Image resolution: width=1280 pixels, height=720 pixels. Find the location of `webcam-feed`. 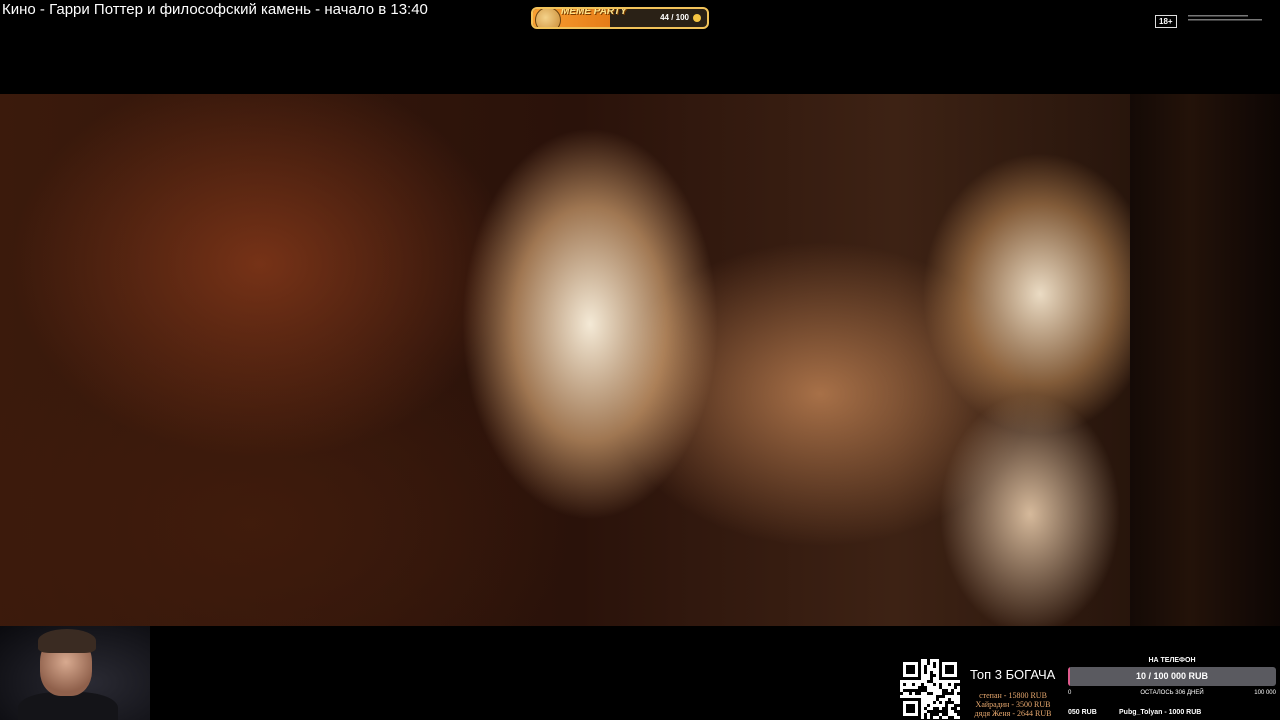

webcam-feed is located at coordinates (75, 673).